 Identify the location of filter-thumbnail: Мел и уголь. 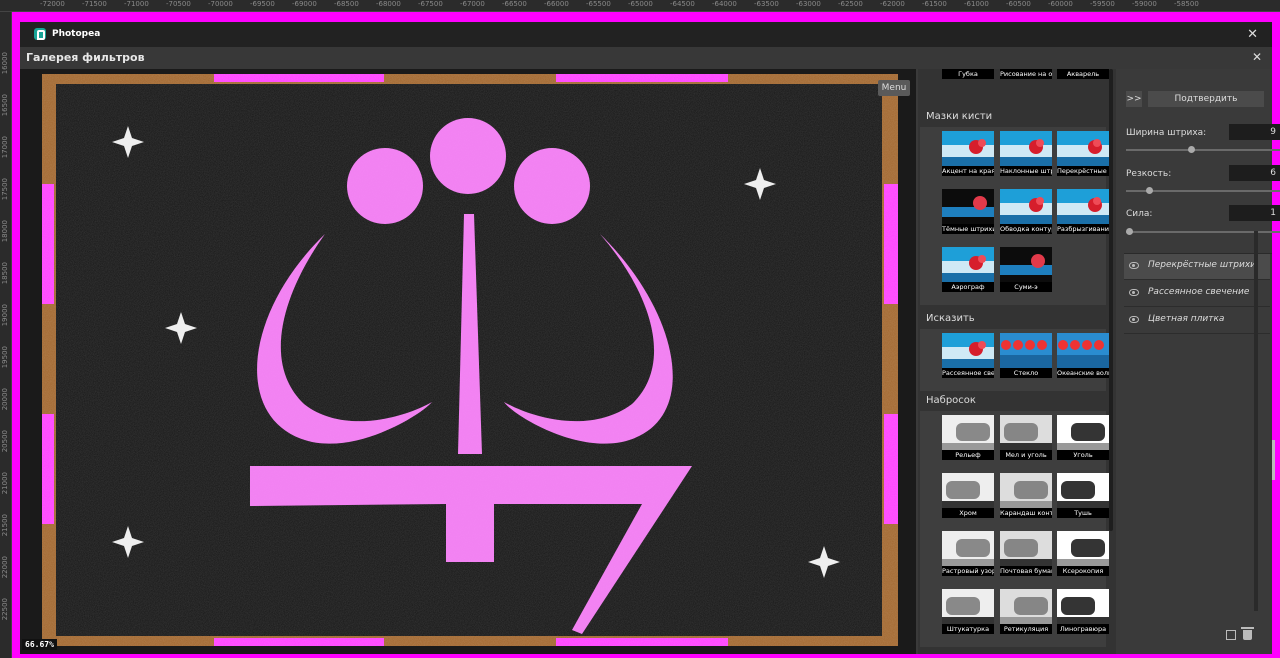
(1026, 437).